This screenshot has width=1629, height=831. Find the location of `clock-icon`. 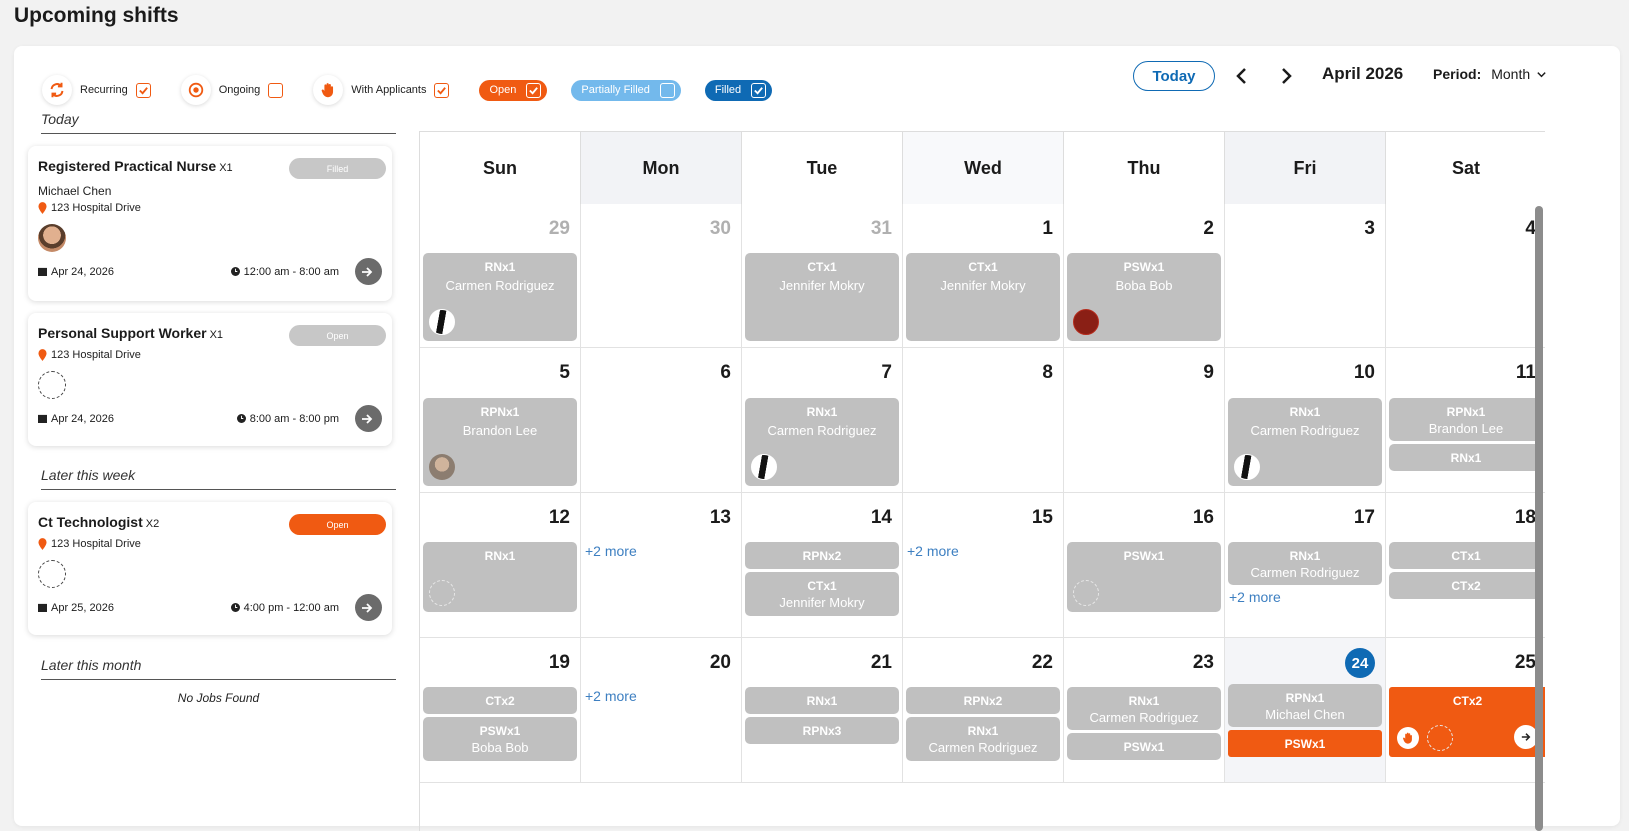

clock-icon is located at coordinates (235, 607).